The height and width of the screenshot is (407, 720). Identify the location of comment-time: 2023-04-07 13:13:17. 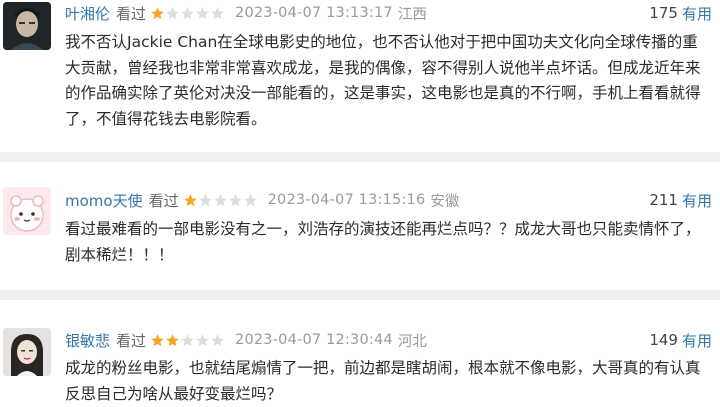
(314, 13).